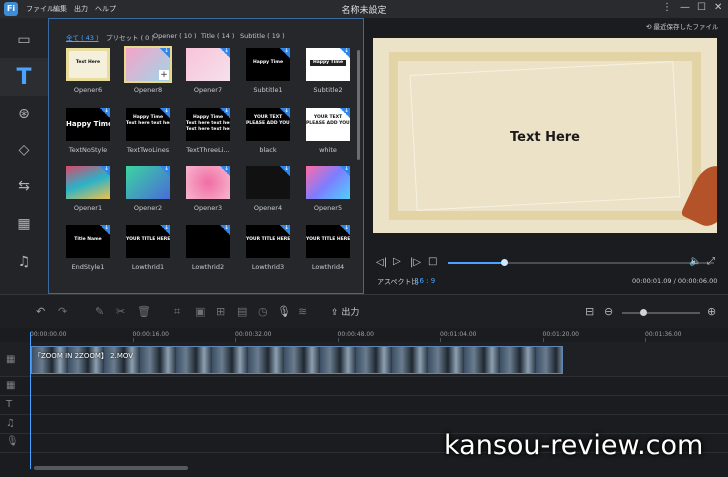 This screenshot has height=477, width=728. Describe the element at coordinates (144, 311) in the screenshot. I see `delete-icon: 🗑` at that location.